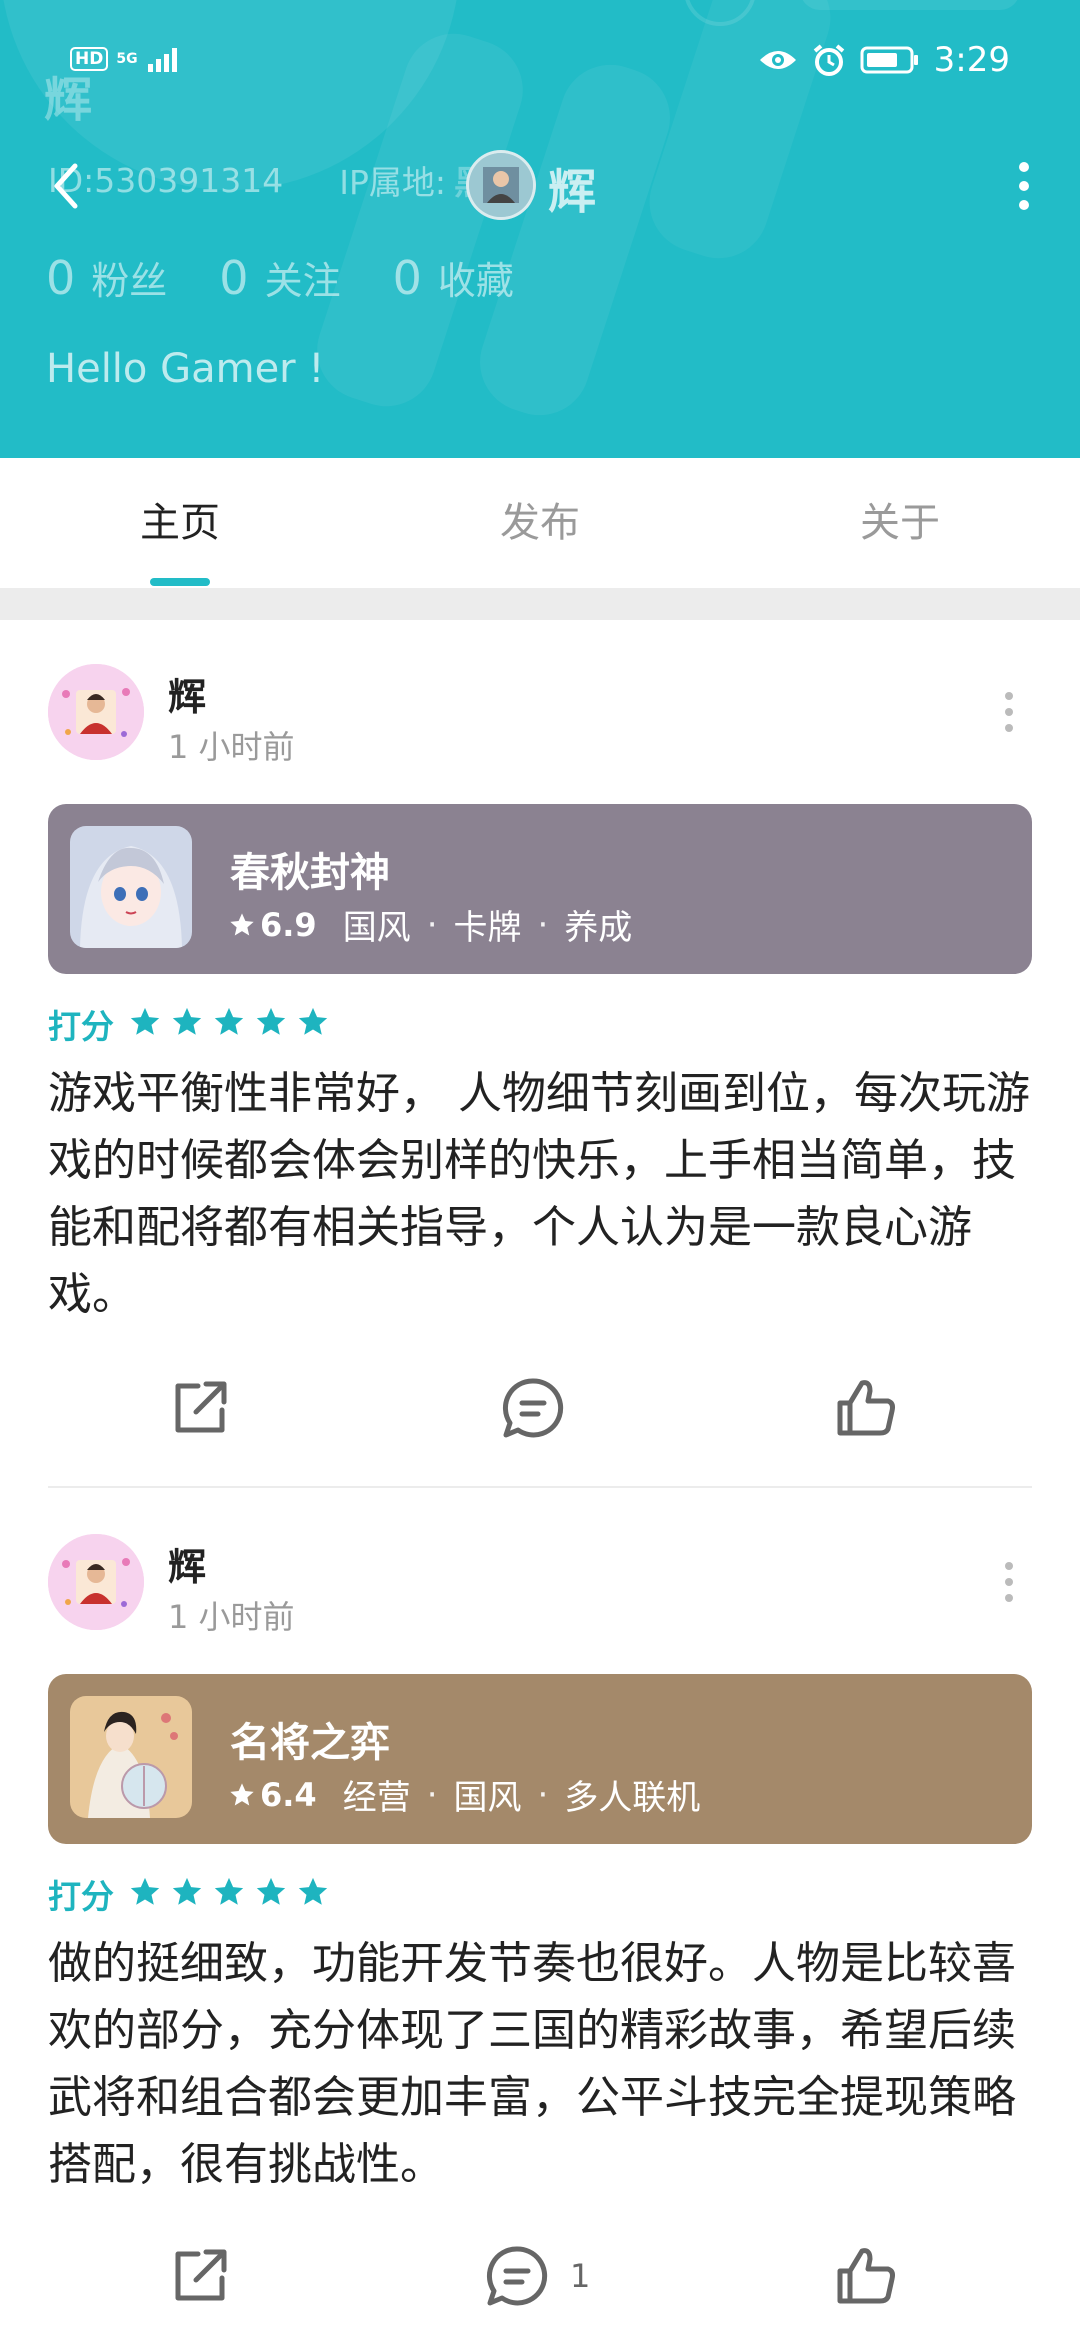 This screenshot has height=2340, width=1080. Describe the element at coordinates (900, 523) in the screenshot. I see `tab-about: 关于` at that location.